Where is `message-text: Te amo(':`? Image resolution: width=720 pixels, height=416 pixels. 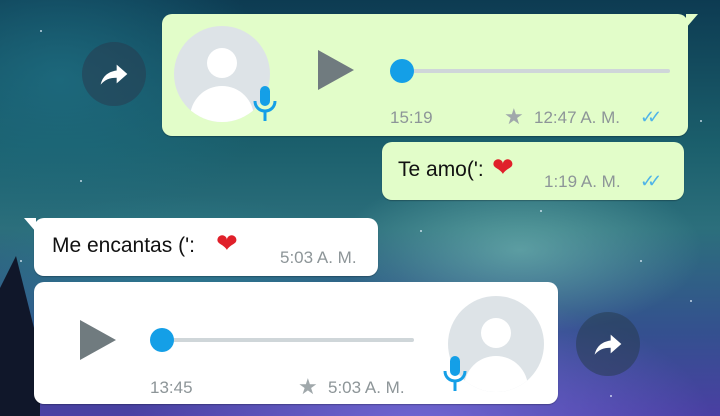 message-text: Te amo(': is located at coordinates (441, 169).